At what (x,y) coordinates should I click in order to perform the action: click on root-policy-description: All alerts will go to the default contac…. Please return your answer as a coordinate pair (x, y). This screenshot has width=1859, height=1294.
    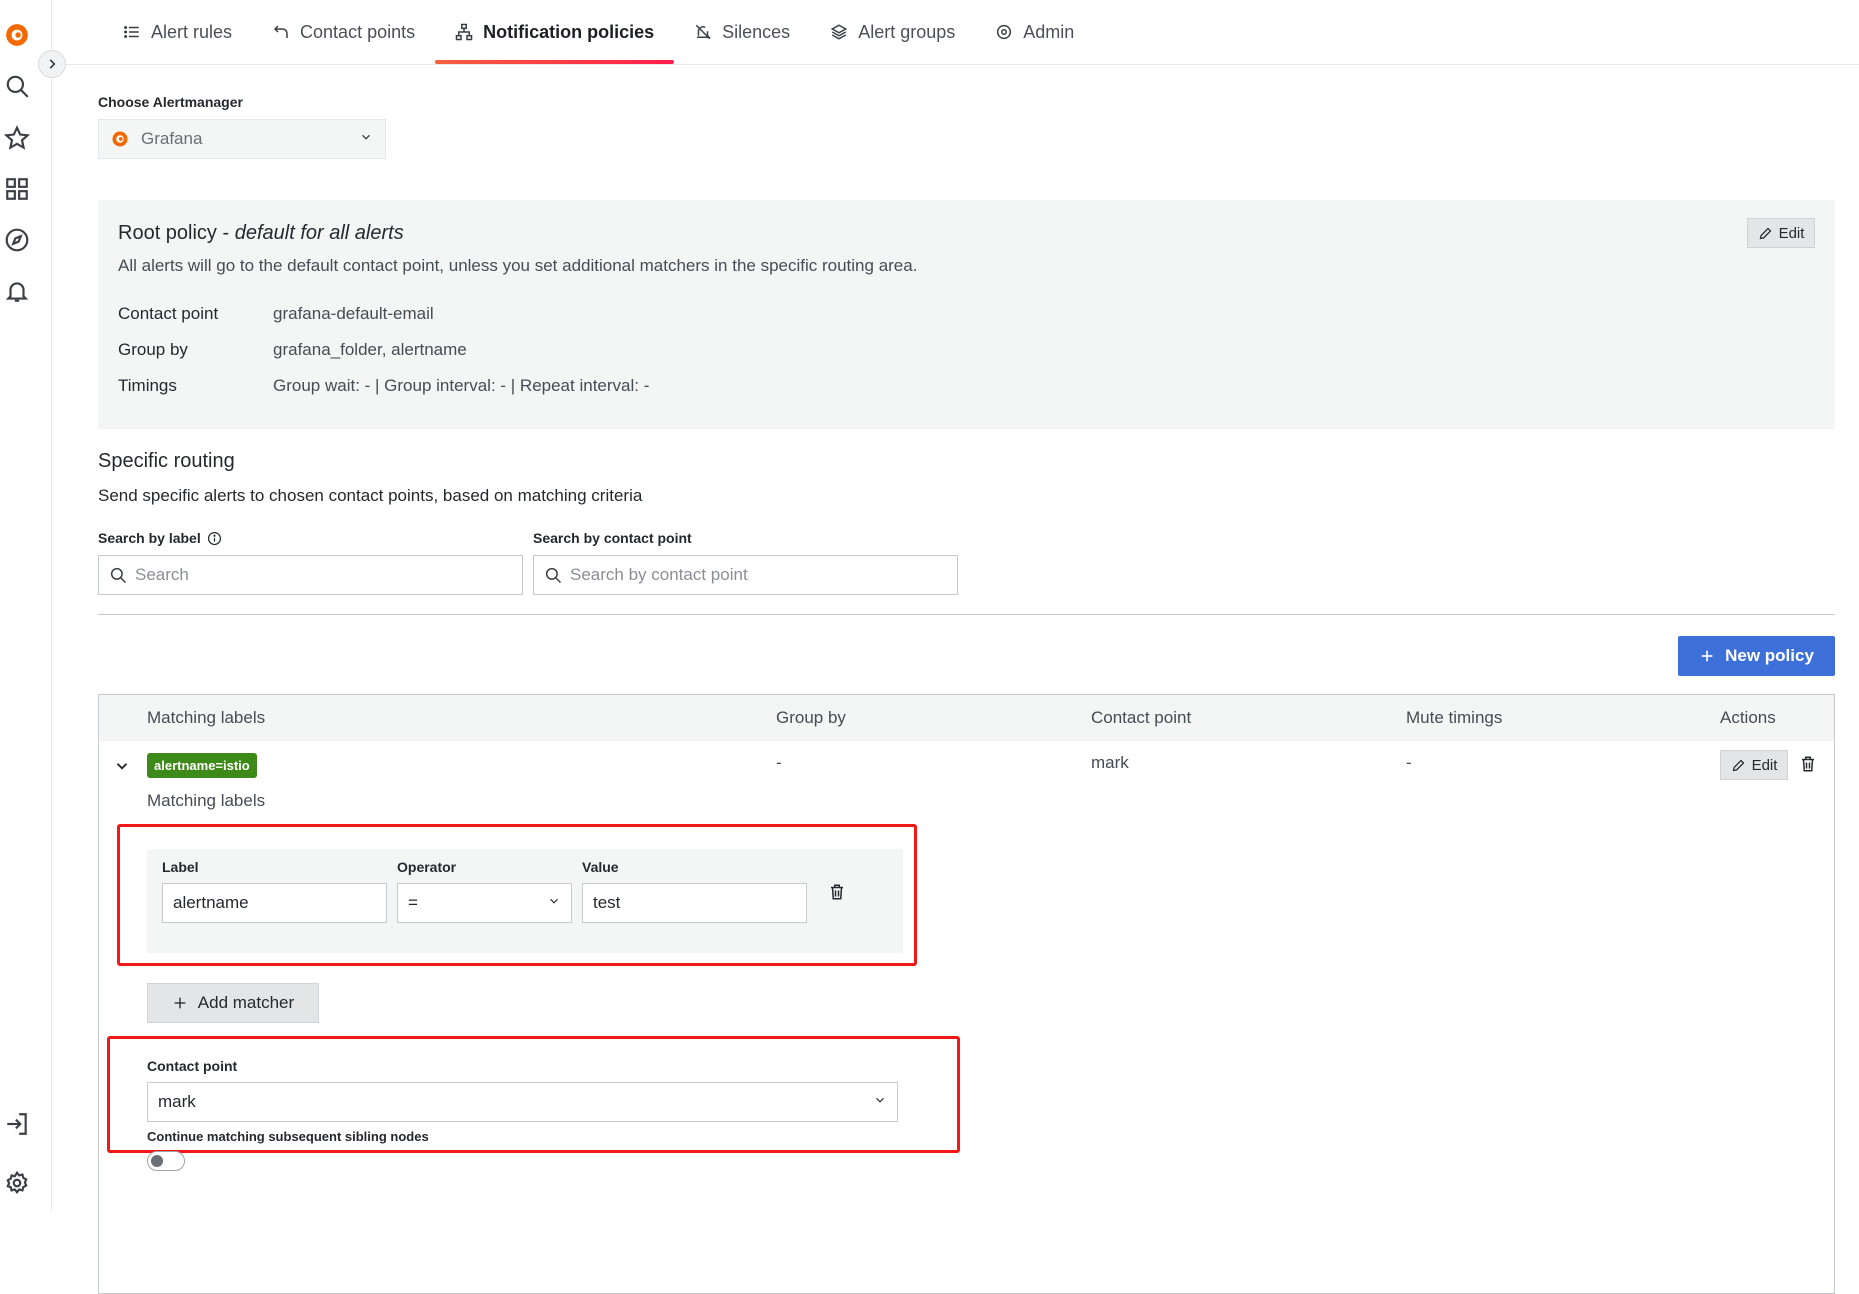
    Looking at the image, I should click on (518, 265).